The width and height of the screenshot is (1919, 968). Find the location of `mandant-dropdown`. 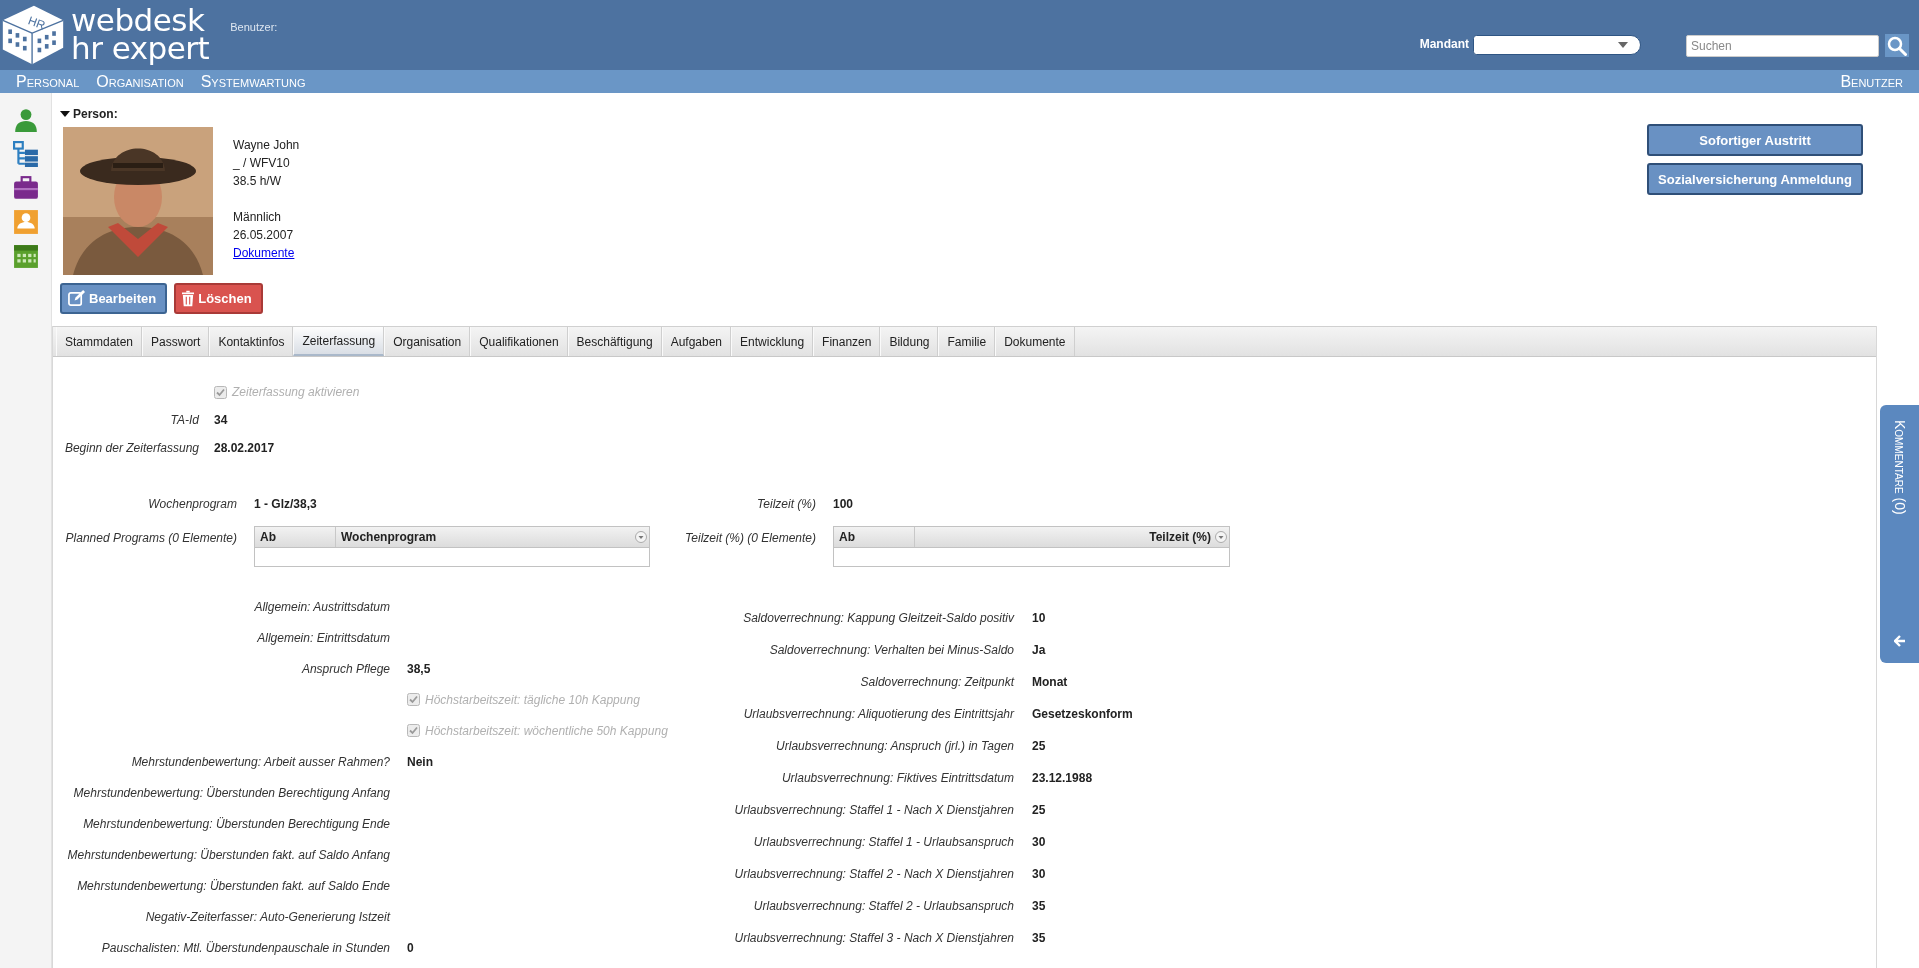

mandant-dropdown is located at coordinates (1557, 45).